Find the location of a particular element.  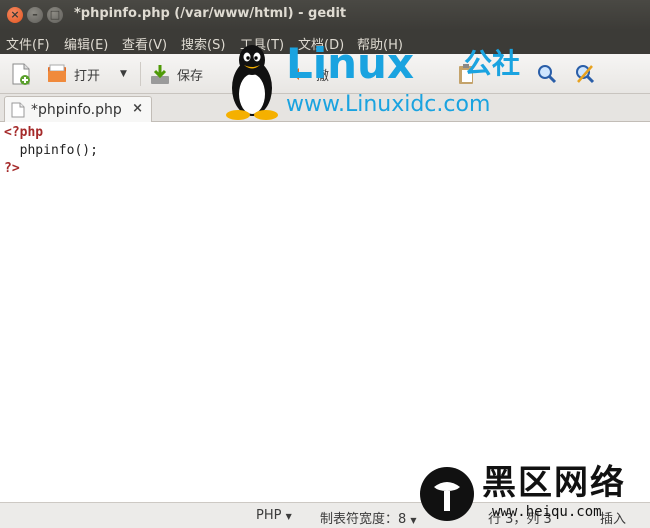

close-icon: × is located at coordinates (15, 14).